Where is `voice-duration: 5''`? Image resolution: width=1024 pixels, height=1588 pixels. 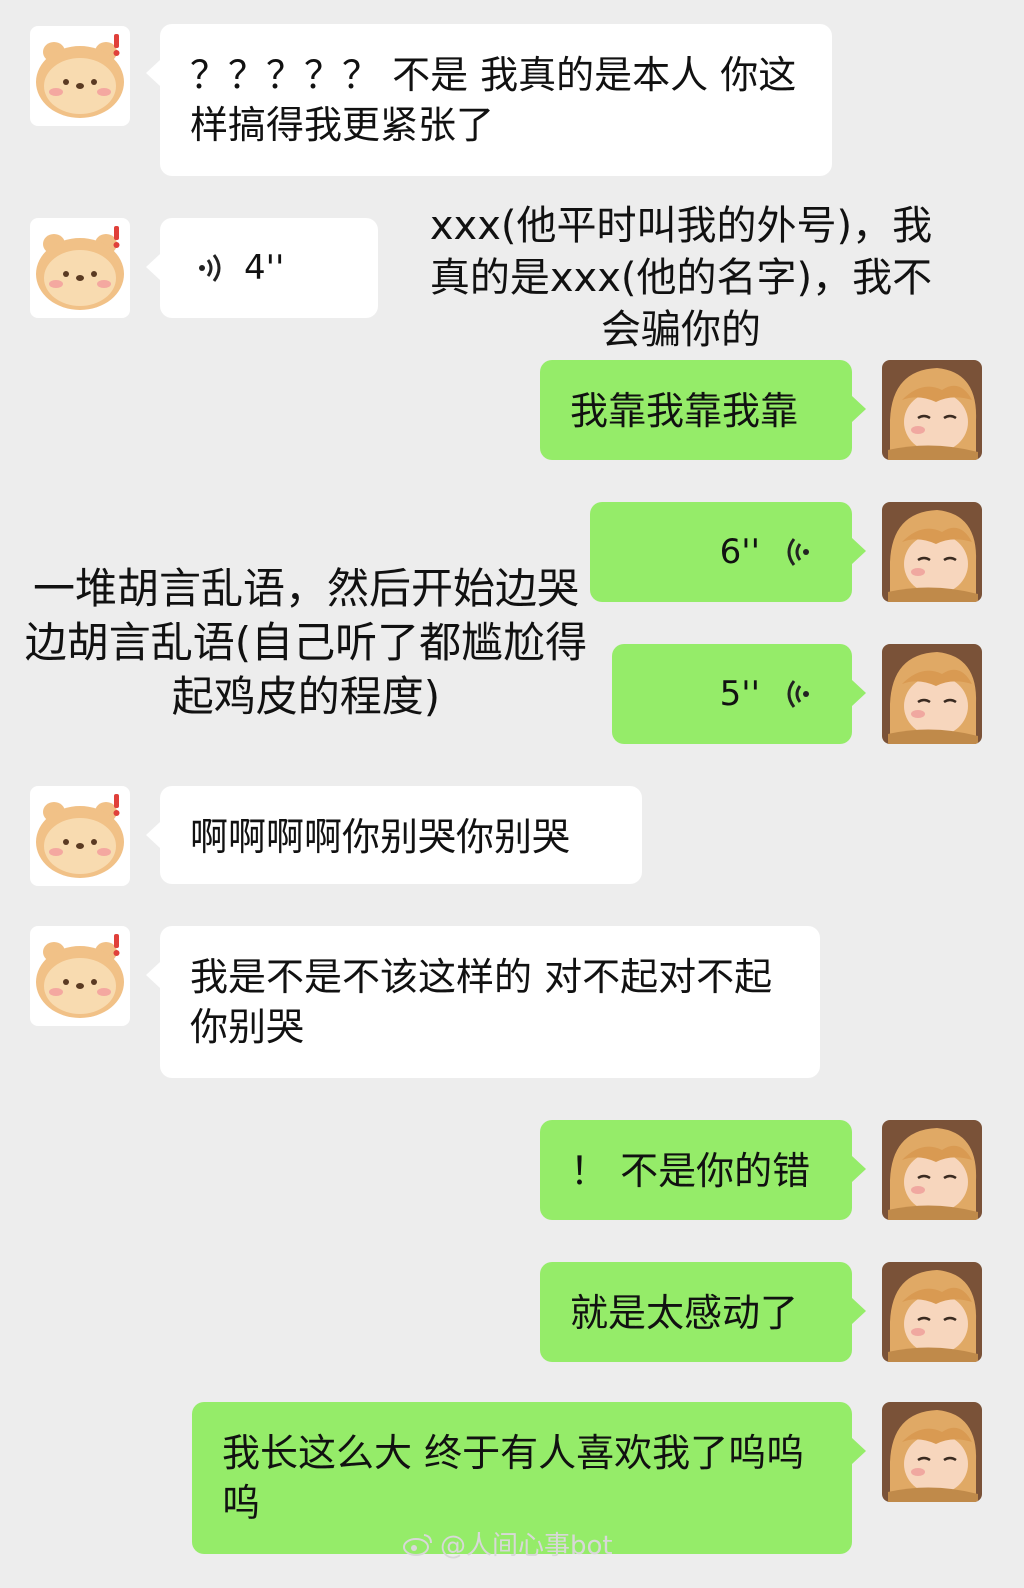 voice-duration: 5'' is located at coordinates (739, 694).